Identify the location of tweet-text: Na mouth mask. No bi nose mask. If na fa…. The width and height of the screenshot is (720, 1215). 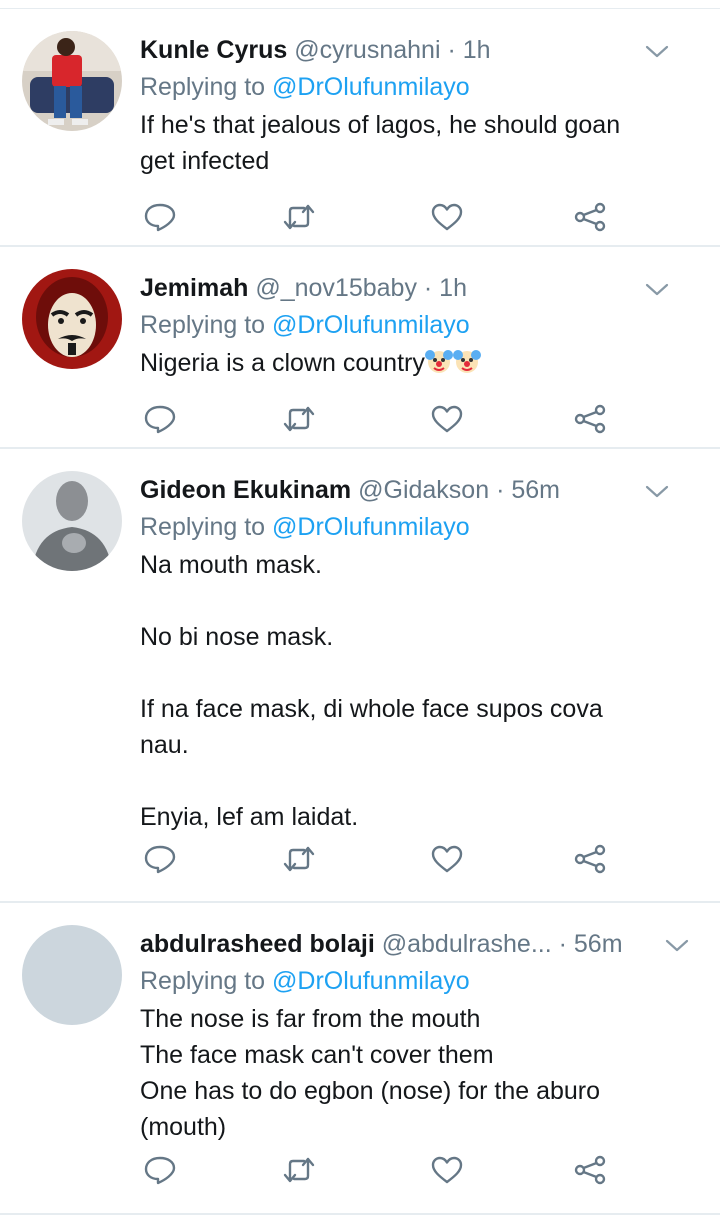
(371, 691).